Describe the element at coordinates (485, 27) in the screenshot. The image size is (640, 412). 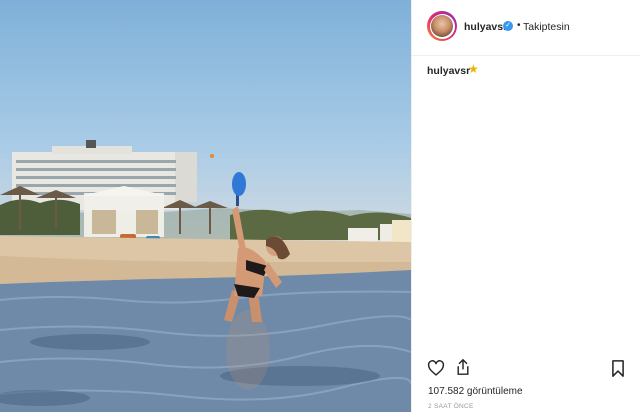
I see `header-username: hulyavsr` at that location.